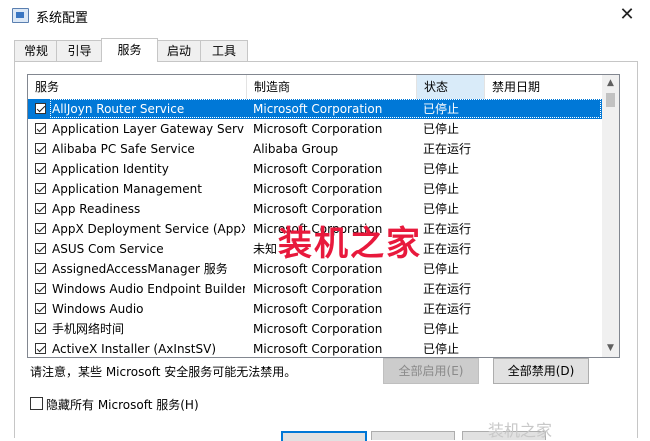 The image size is (650, 441). What do you see at coordinates (108, 249) in the screenshot?
I see `service-name: ASUS Com Service` at bounding box center [108, 249].